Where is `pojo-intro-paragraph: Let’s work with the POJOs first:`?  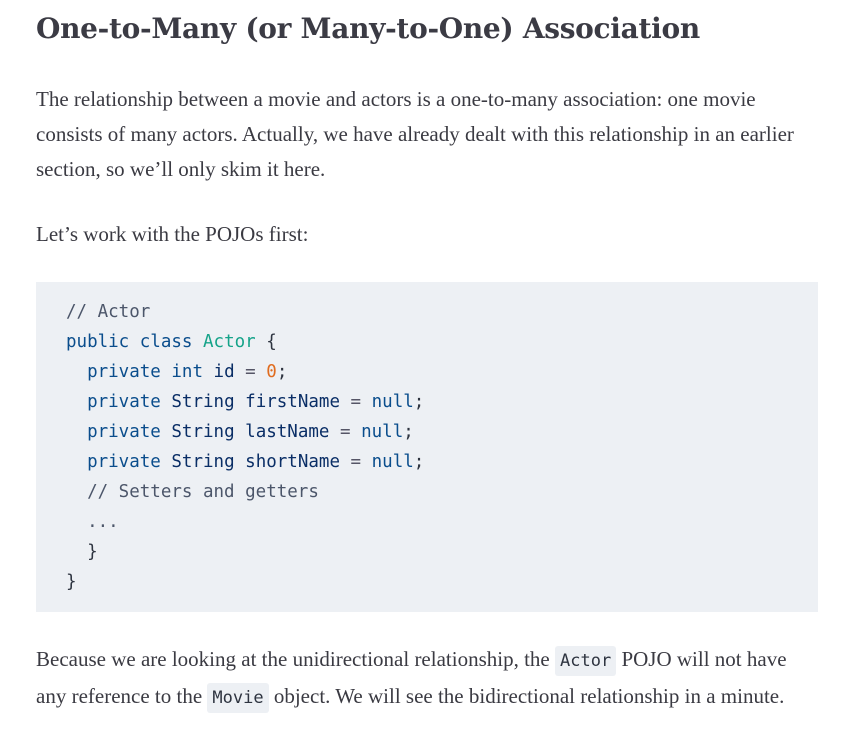
pojo-intro-paragraph: Let’s work with the POJOs first: is located at coordinates (172, 234).